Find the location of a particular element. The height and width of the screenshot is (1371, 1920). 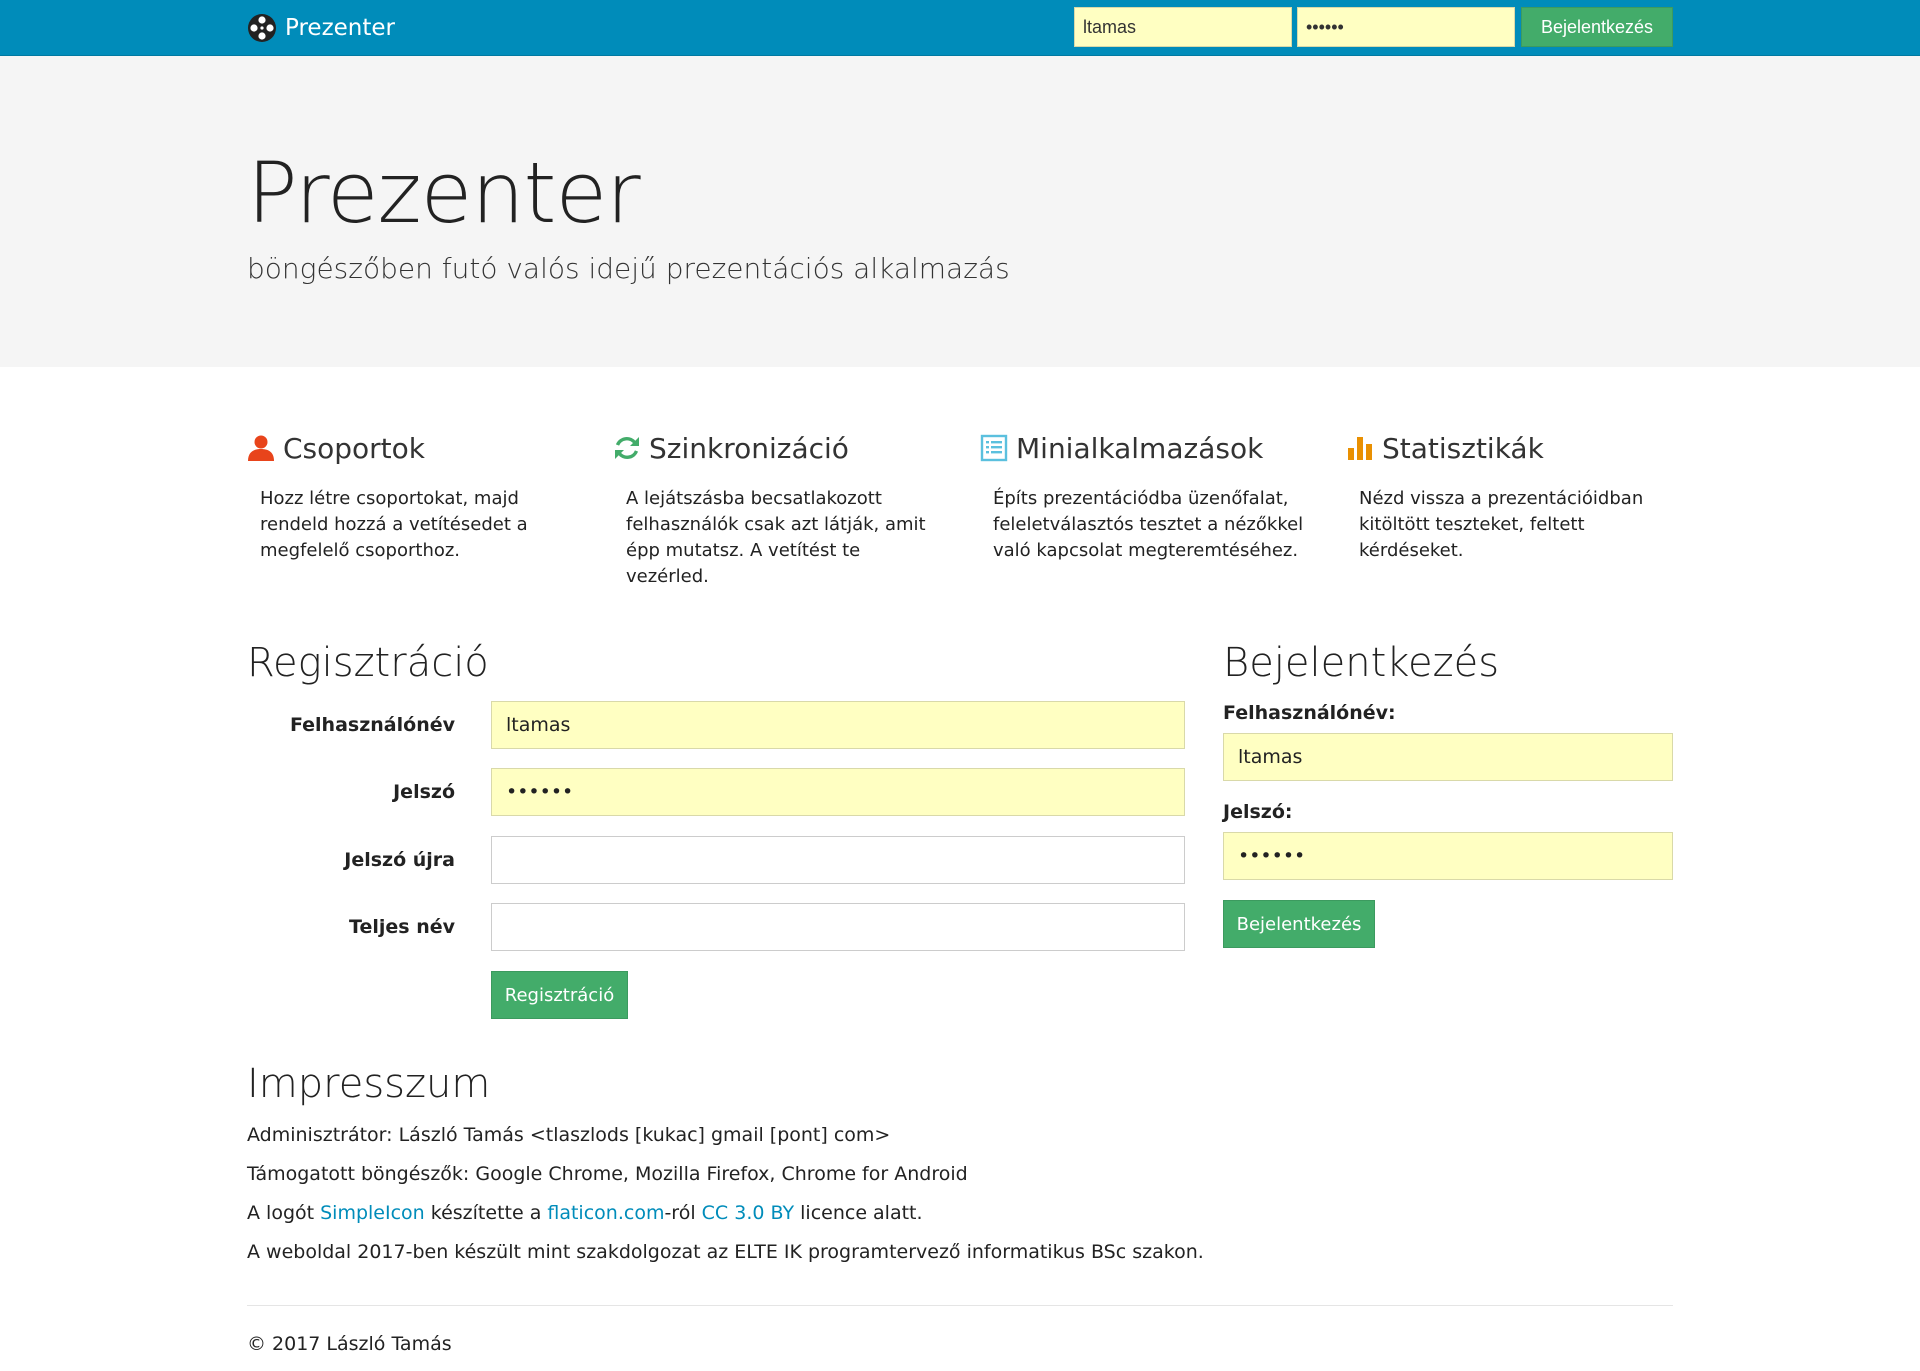

feature-title: Minialkalmazások is located at coordinates (1140, 448).